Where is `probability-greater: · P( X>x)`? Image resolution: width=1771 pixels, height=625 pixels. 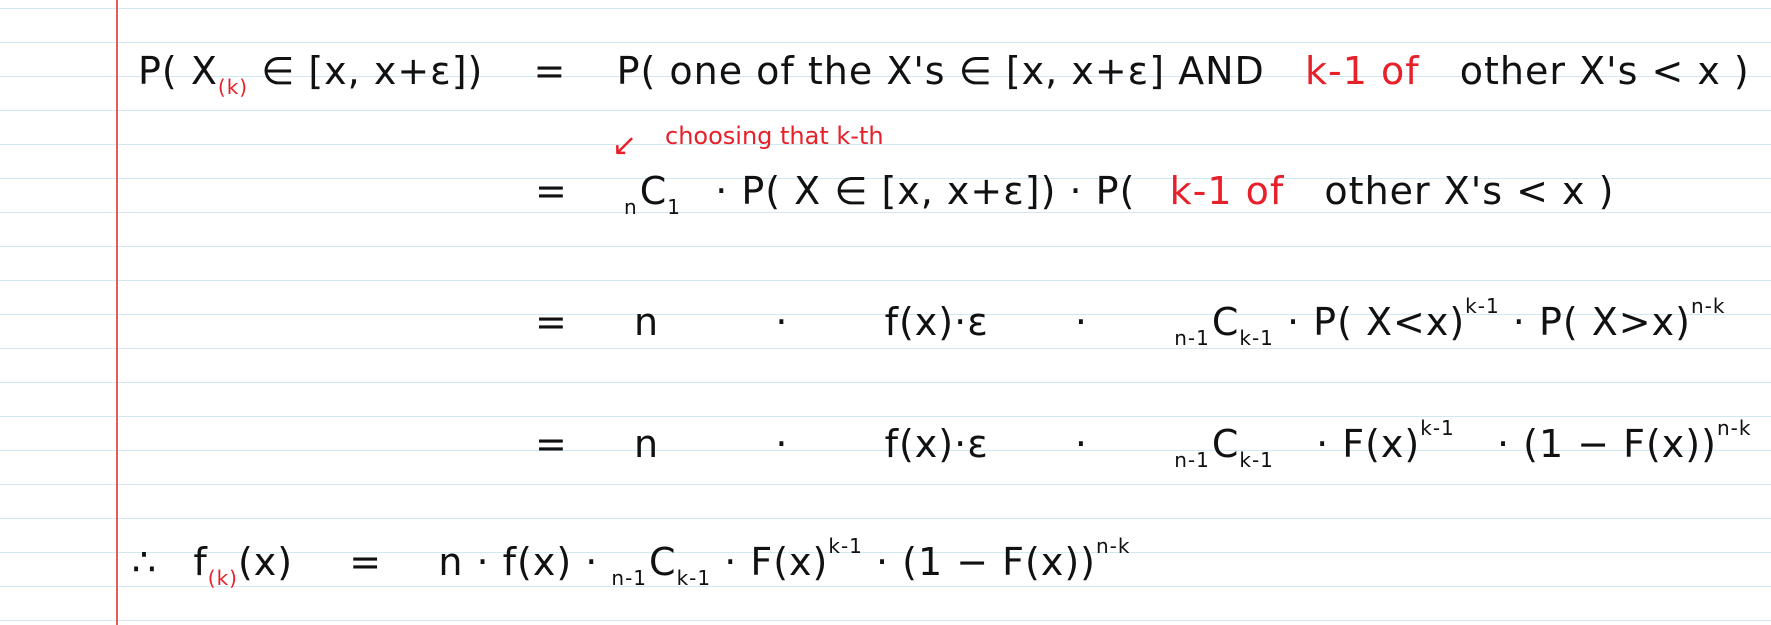
probability-greater: · P( X>x) is located at coordinates (1601, 322).